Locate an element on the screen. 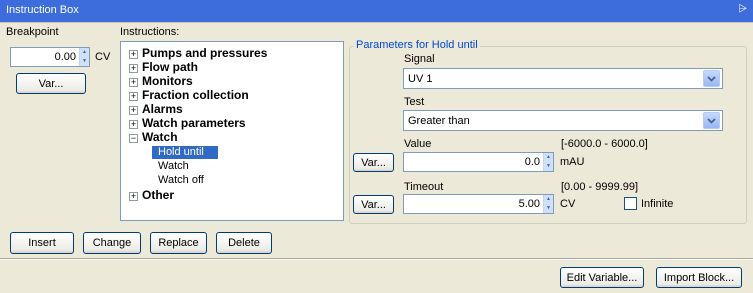  tree-item-fraction-collection: + Fraction collection is located at coordinates (189, 95).